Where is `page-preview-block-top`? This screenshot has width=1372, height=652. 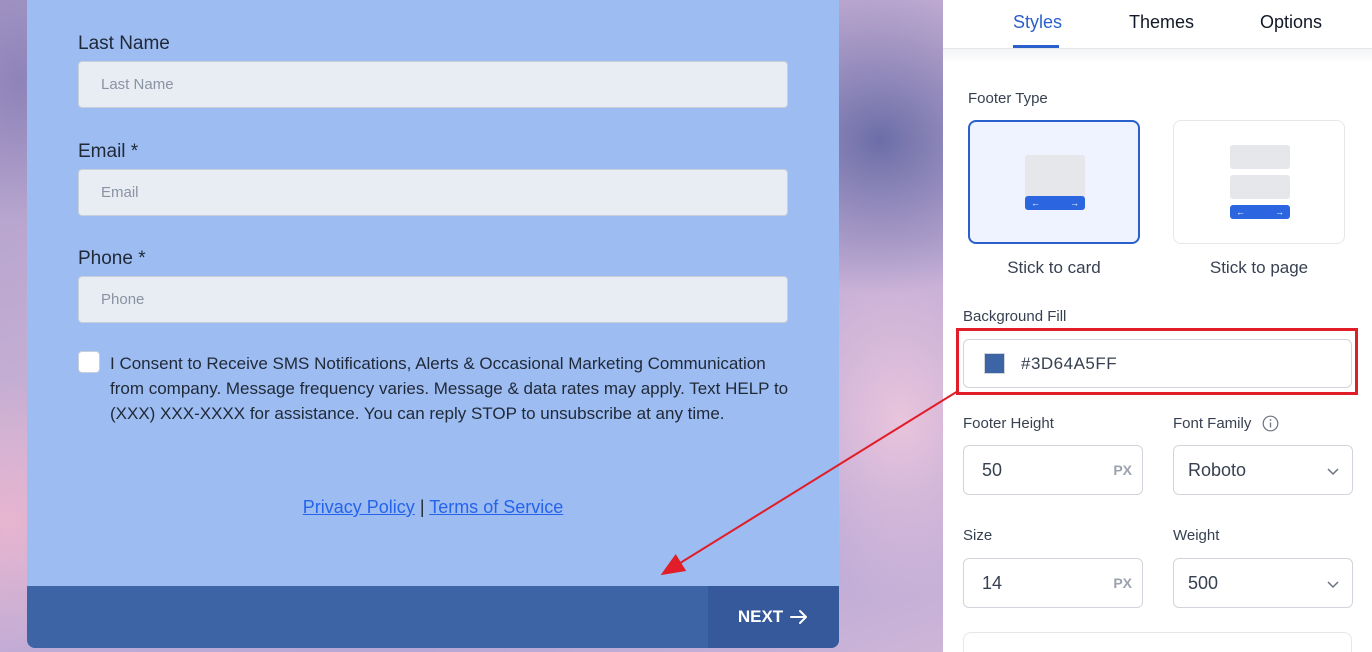 page-preview-block-top is located at coordinates (1260, 157).